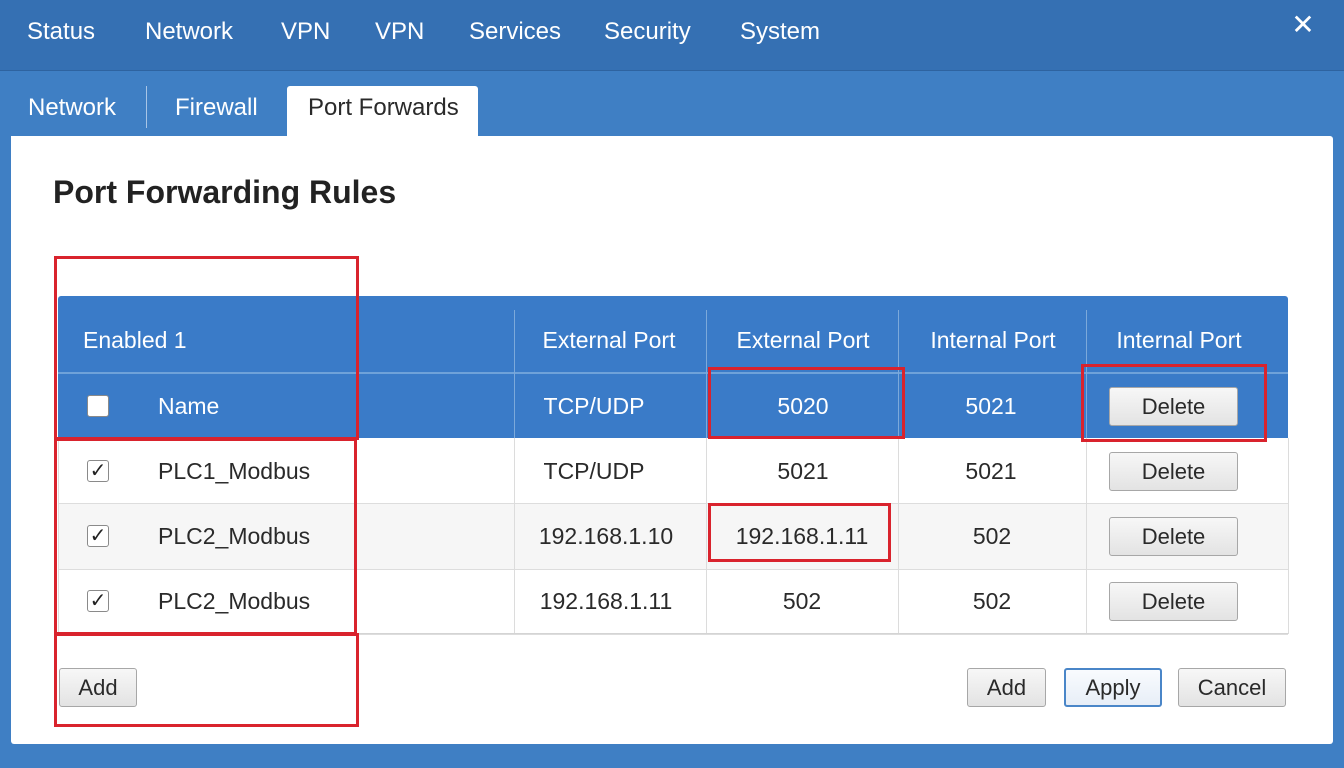 The width and height of the screenshot is (1344, 768). What do you see at coordinates (594, 406) in the screenshot?
I see `header-protocol: TCP/UDP` at bounding box center [594, 406].